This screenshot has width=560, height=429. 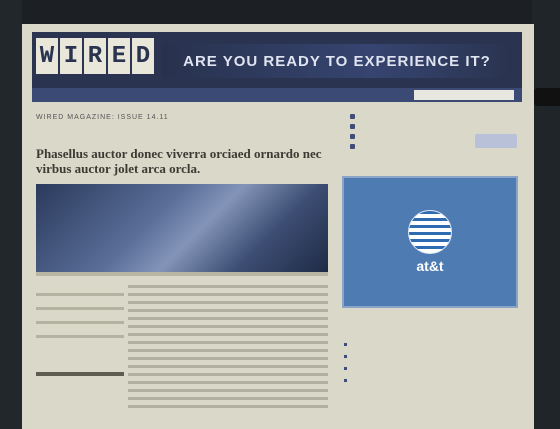 What do you see at coordinates (182, 274) in the screenshot?
I see `image-caption-bar` at bounding box center [182, 274].